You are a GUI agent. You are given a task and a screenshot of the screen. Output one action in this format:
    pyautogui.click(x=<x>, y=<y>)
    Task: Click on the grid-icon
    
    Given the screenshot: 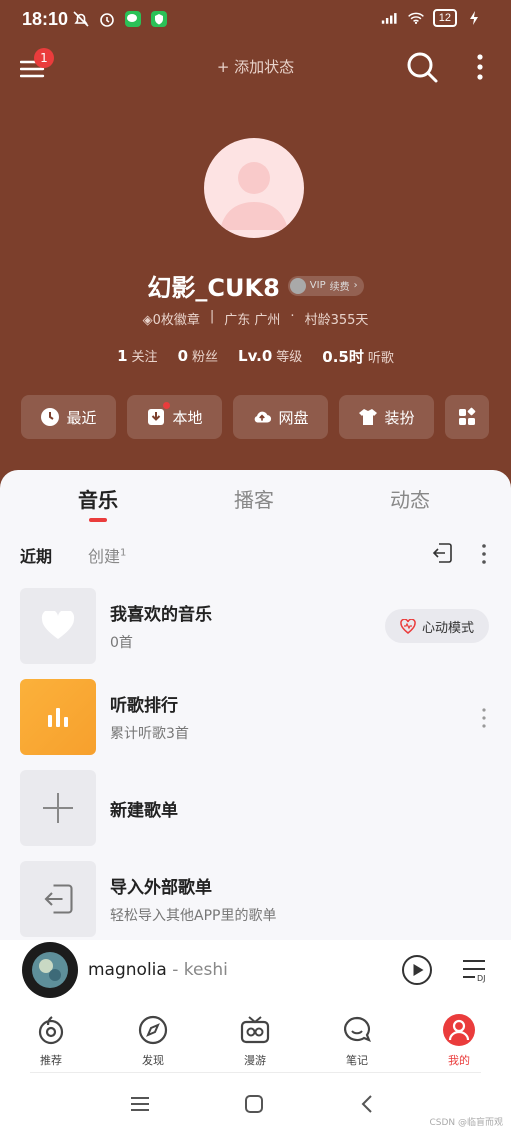 What is the action you would take?
    pyautogui.click(x=467, y=417)
    